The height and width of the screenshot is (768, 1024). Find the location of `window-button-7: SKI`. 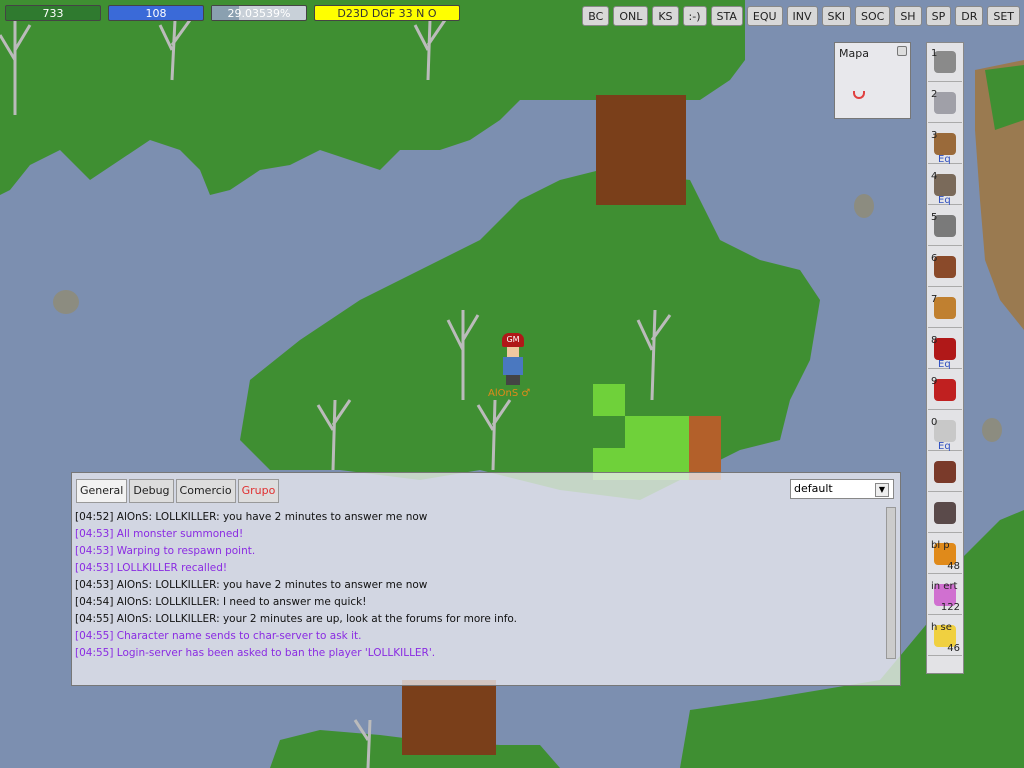

window-button-7: SKI is located at coordinates (836, 16).